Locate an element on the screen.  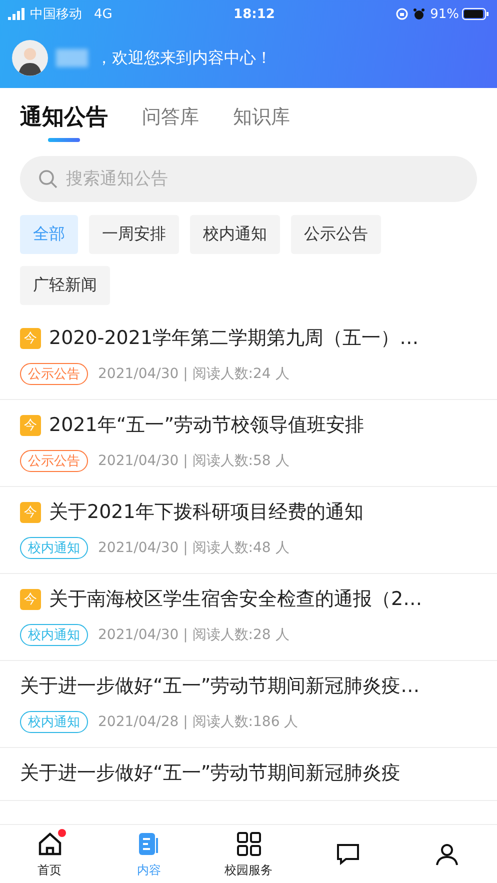
filter-chip: 校内通知 is located at coordinates (235, 234).